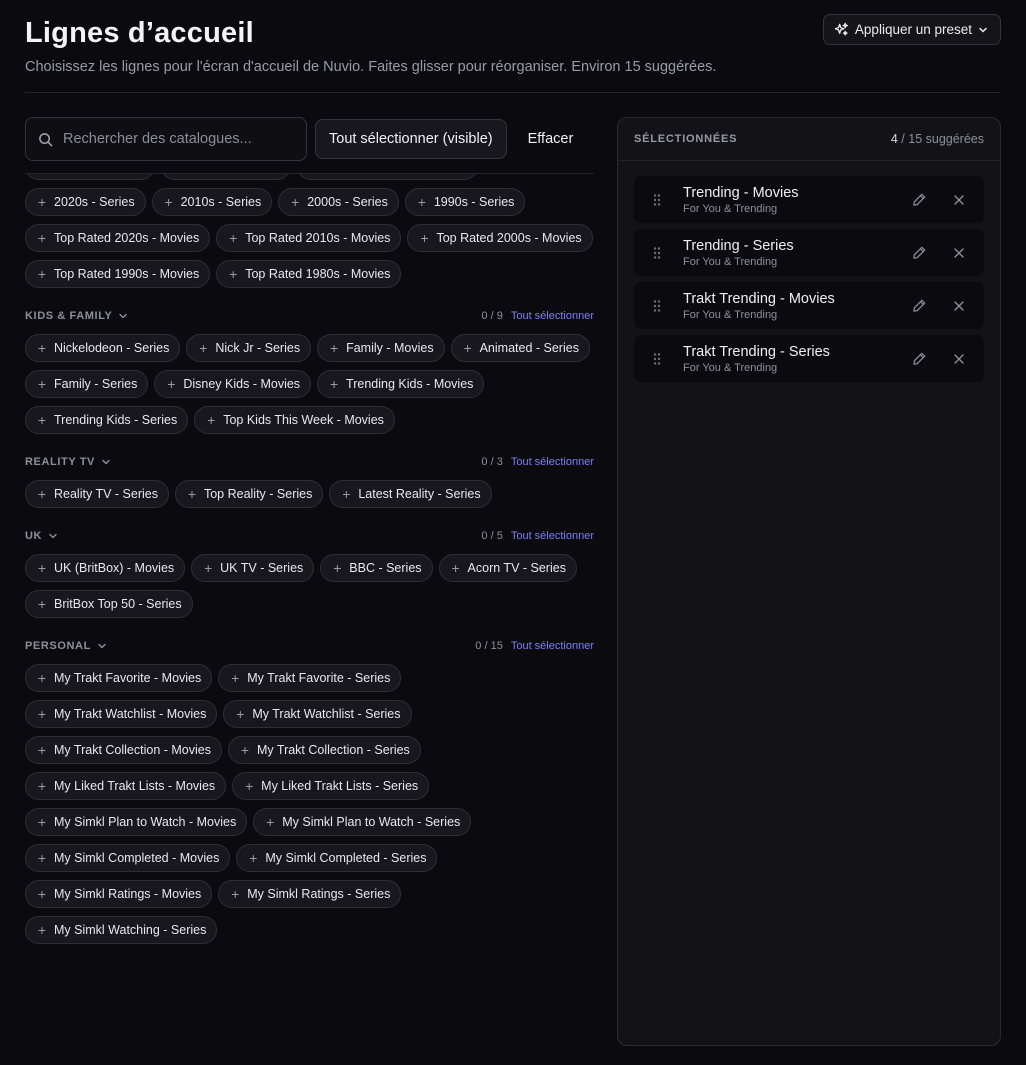 This screenshot has height=1065, width=1026. Describe the element at coordinates (381, 348) in the screenshot. I see `catalog-chip: + Family - Movies` at that location.